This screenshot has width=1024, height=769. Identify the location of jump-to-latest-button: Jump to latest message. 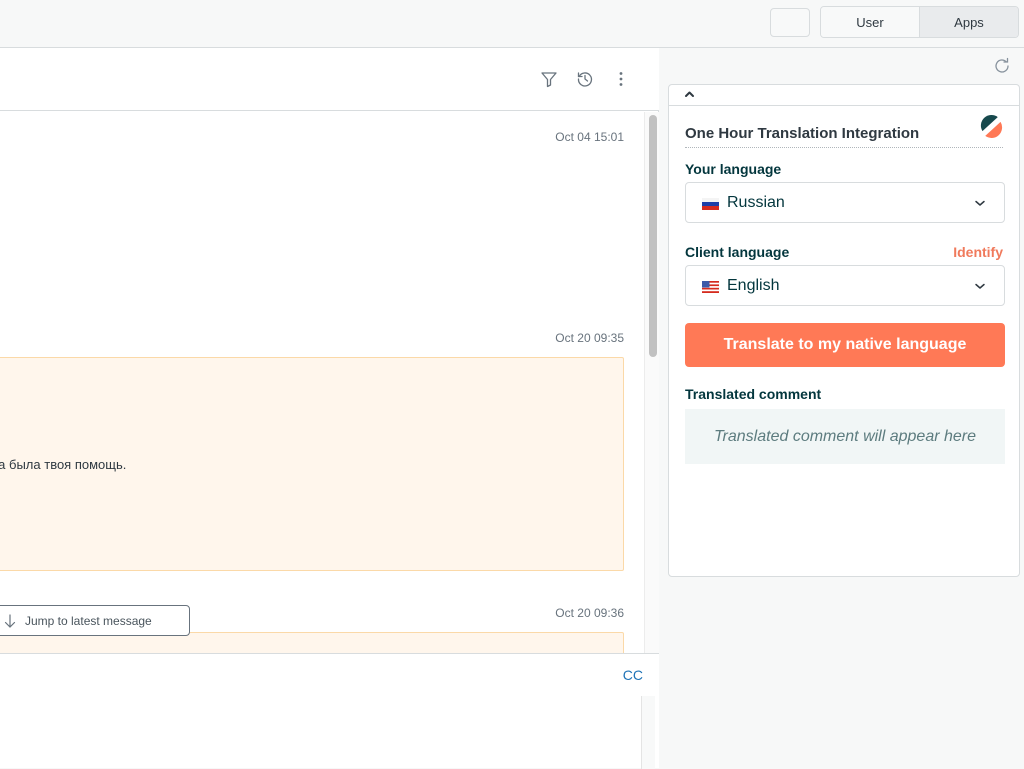
(95, 620).